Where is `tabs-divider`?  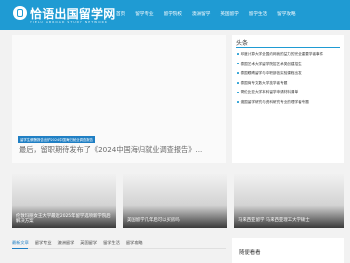 tabs-divider is located at coordinates (119, 248).